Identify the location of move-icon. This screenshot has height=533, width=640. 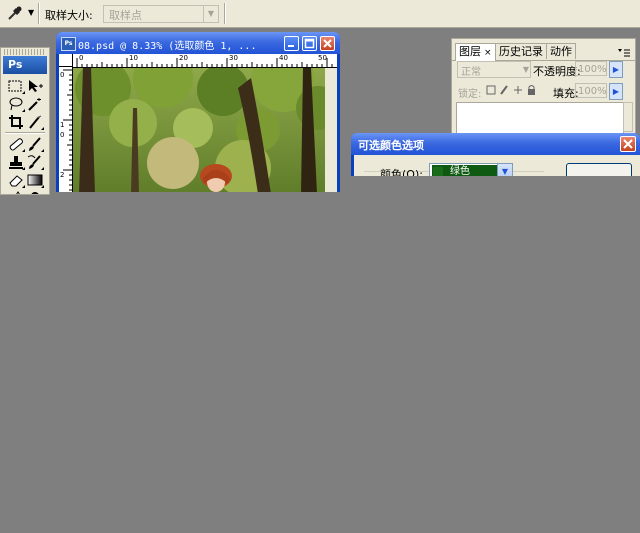
(35, 86).